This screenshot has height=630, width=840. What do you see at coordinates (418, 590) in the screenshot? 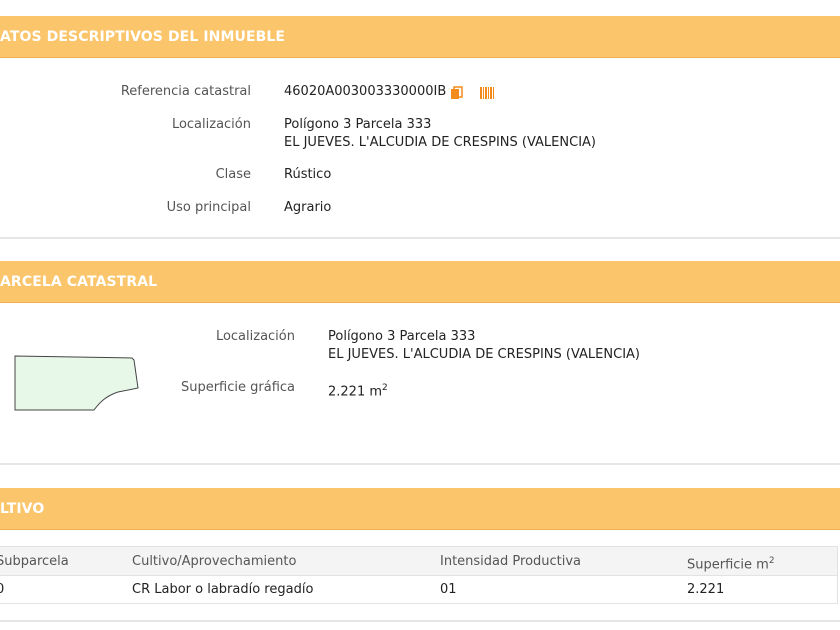
I see `table-row: 0 CR Labor o labradío regadío 01 2.221` at bounding box center [418, 590].